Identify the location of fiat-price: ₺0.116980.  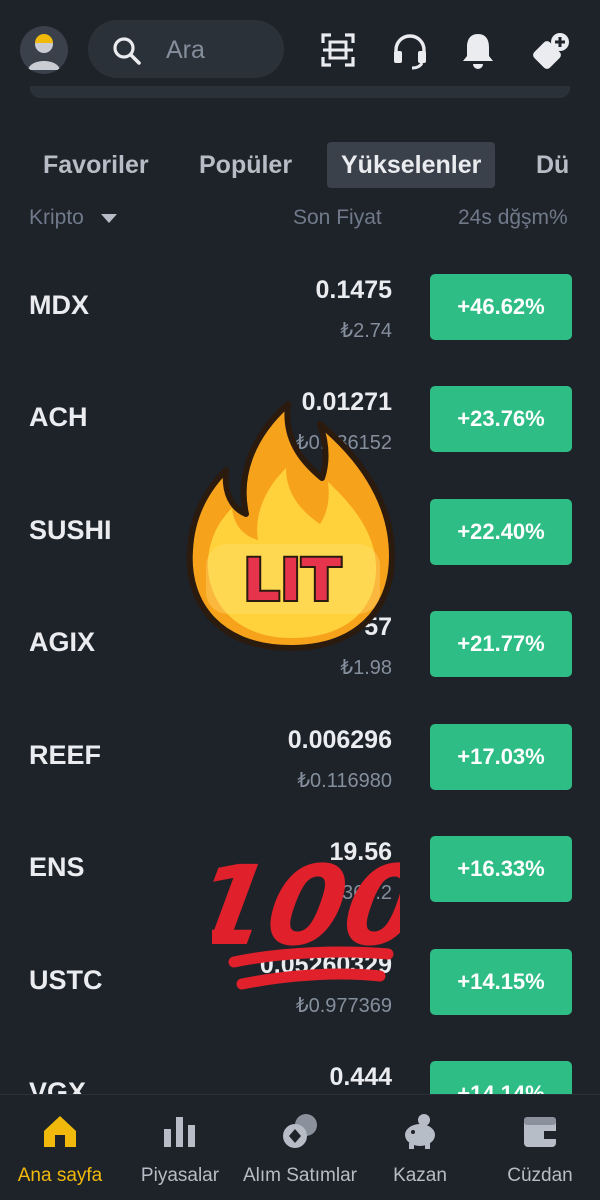
(344, 781).